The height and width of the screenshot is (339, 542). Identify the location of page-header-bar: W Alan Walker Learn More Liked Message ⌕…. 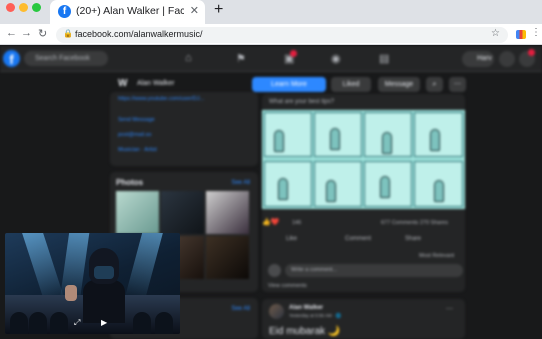
(271, 84).